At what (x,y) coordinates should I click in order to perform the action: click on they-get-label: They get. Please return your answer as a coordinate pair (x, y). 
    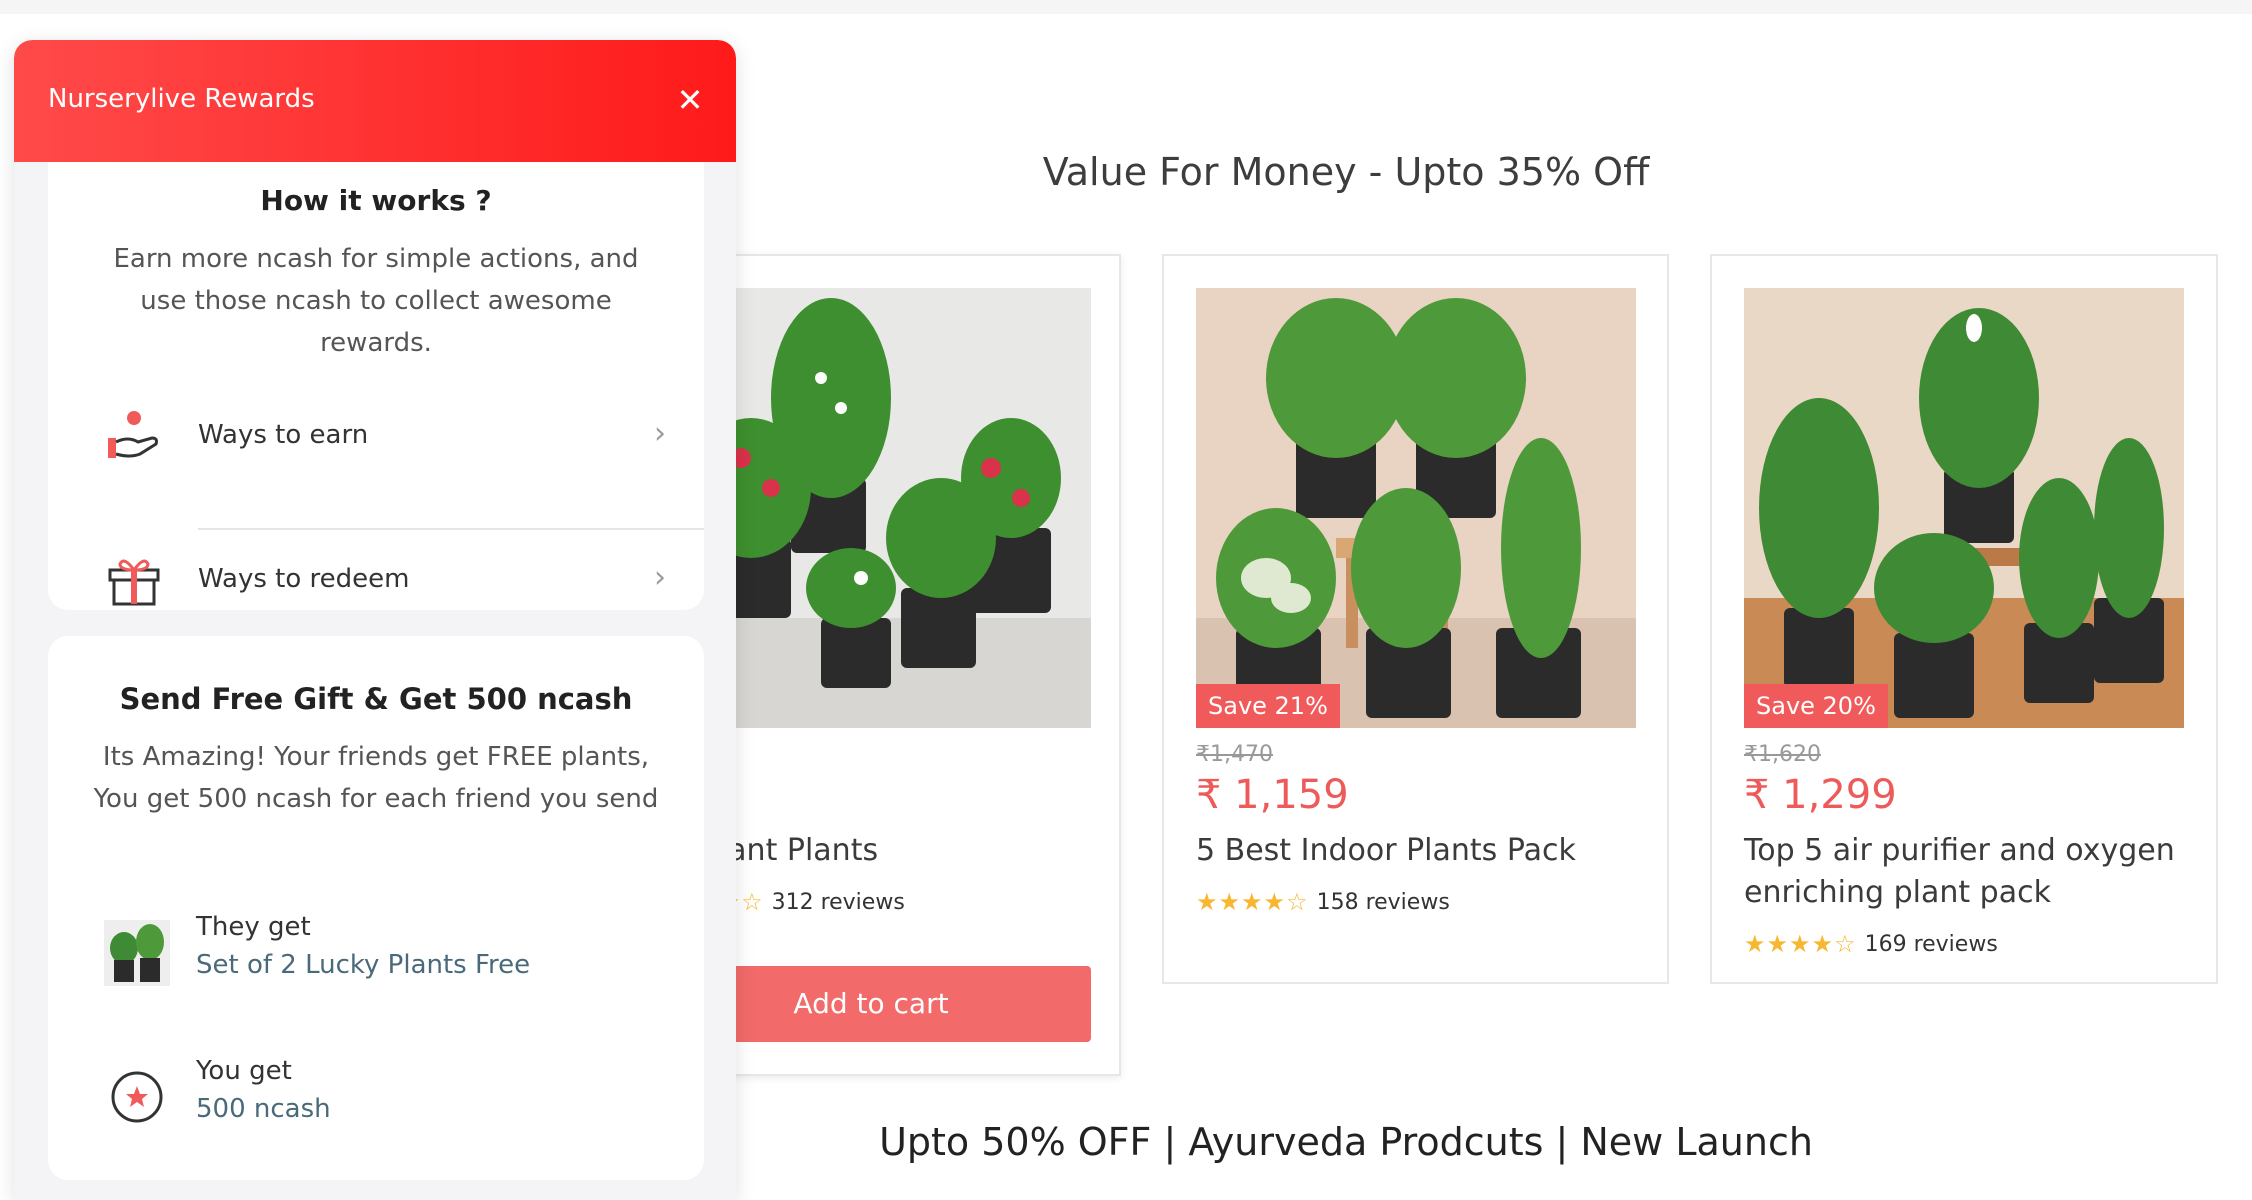
    Looking at the image, I should click on (253, 927).